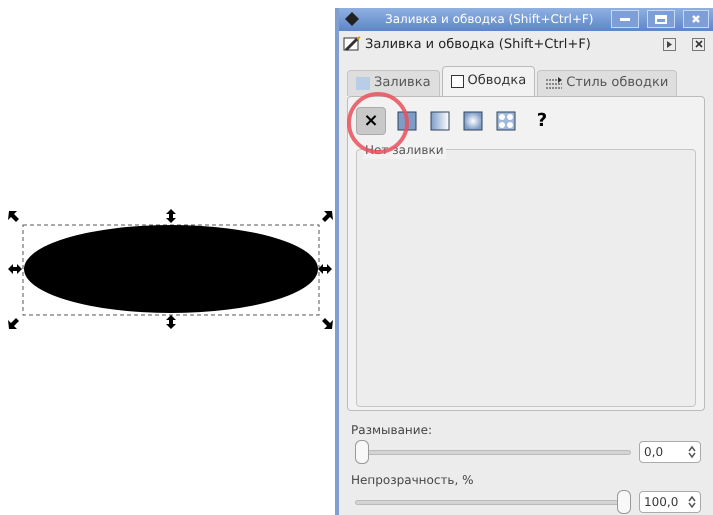  What do you see at coordinates (489, 19) in the screenshot?
I see `window-title: Заливка и обводка (Shift+Ctrl+F)` at bounding box center [489, 19].